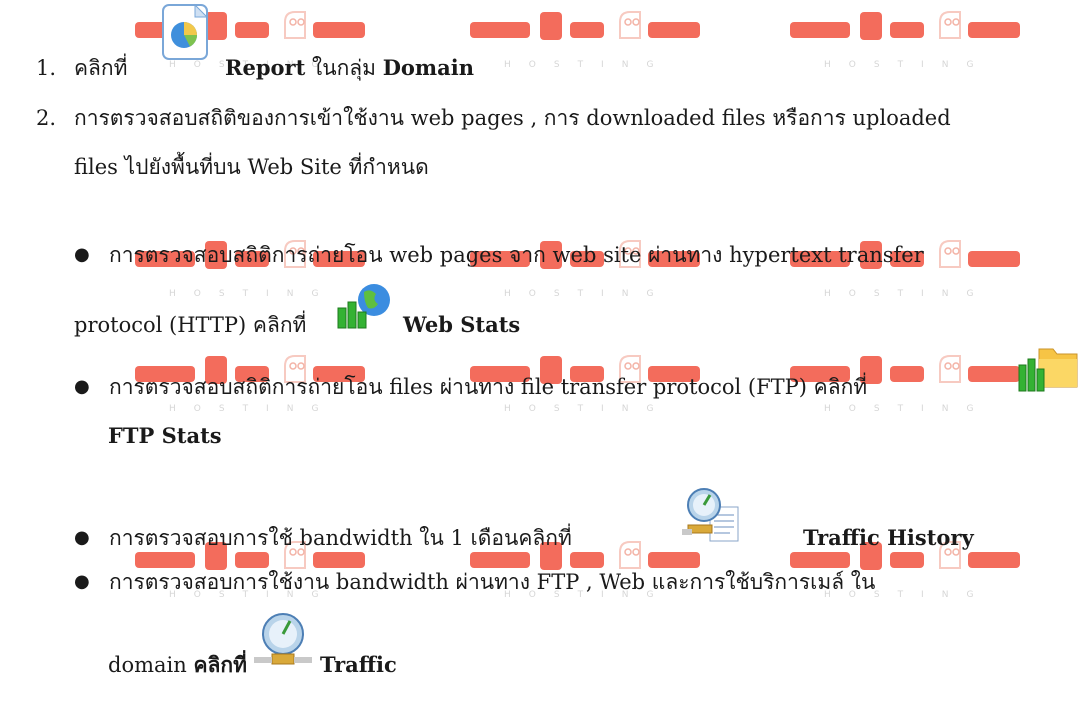 Image resolution: width=1081 pixels, height=702 pixels. Describe the element at coordinates (283, 641) in the screenshot. I see `traffic-icon` at that location.